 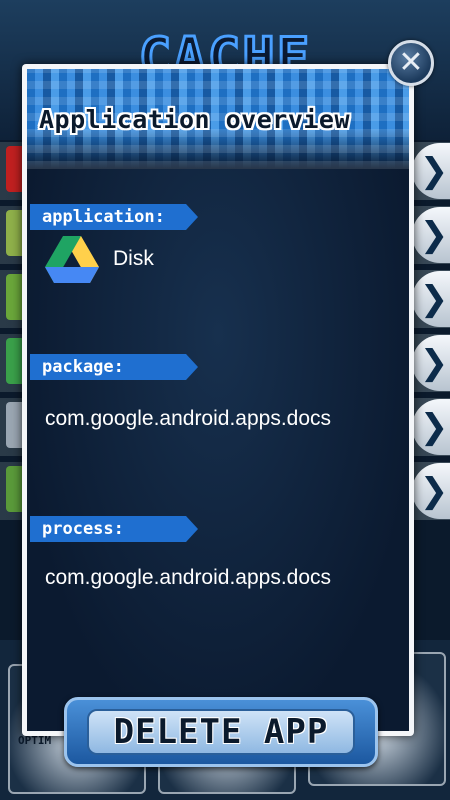 What do you see at coordinates (114, 217) in the screenshot?
I see `application-section-label: application:` at bounding box center [114, 217].